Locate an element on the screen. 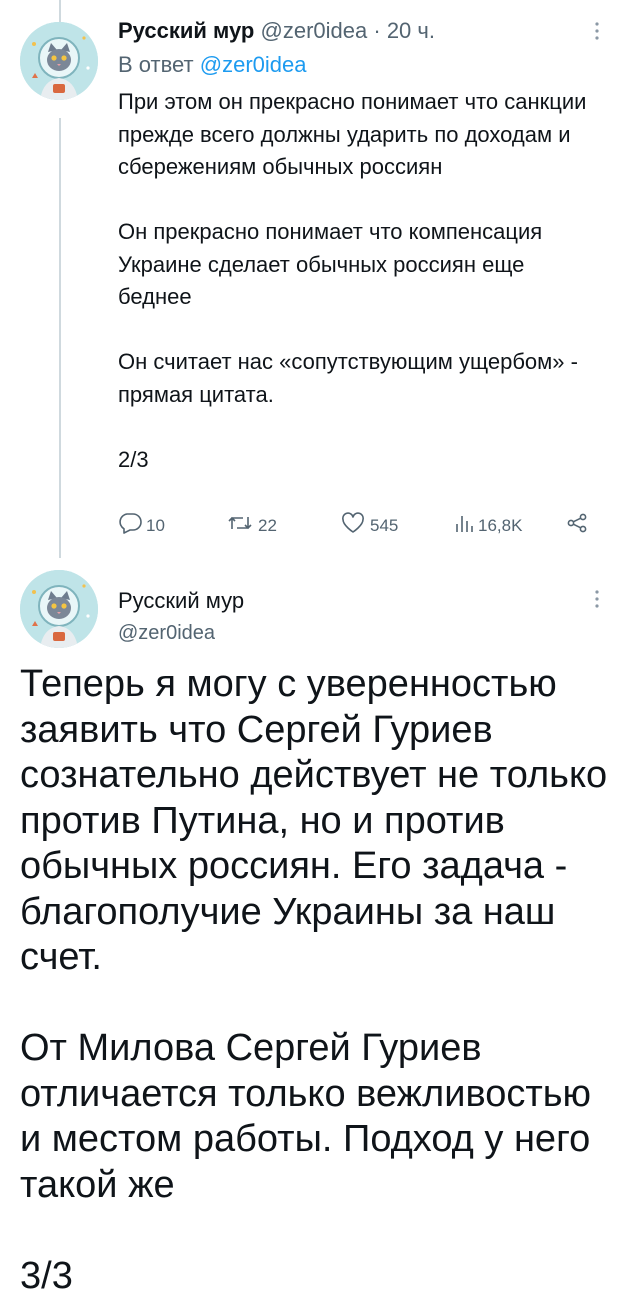 The height and width of the screenshot is (1299, 624). tweet-paragraph: 3/3 is located at coordinates (315, 1276).